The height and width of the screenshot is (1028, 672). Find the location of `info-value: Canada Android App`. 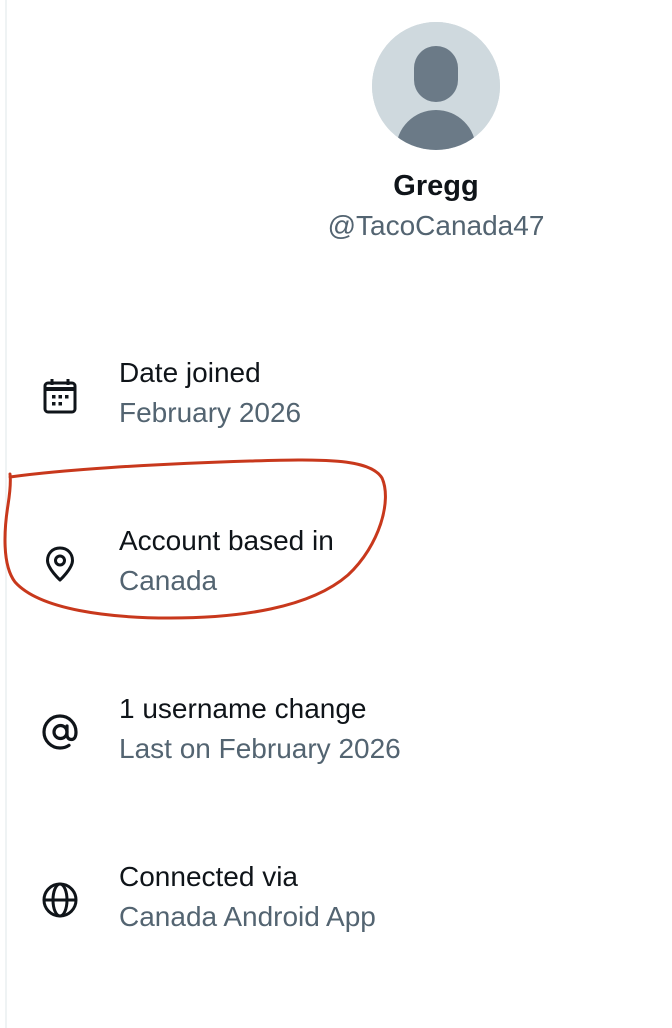

info-value: Canada Android App is located at coordinates (247, 916).